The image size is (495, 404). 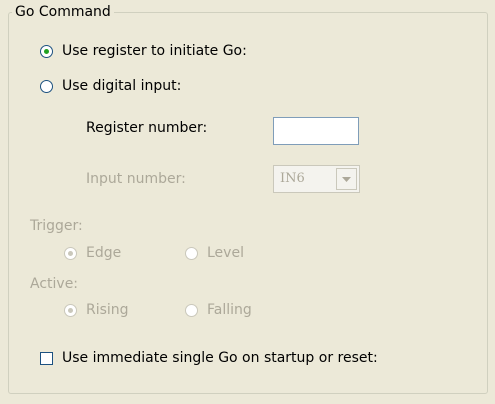 What do you see at coordinates (54, 284) in the screenshot?
I see `active-label: Active:` at bounding box center [54, 284].